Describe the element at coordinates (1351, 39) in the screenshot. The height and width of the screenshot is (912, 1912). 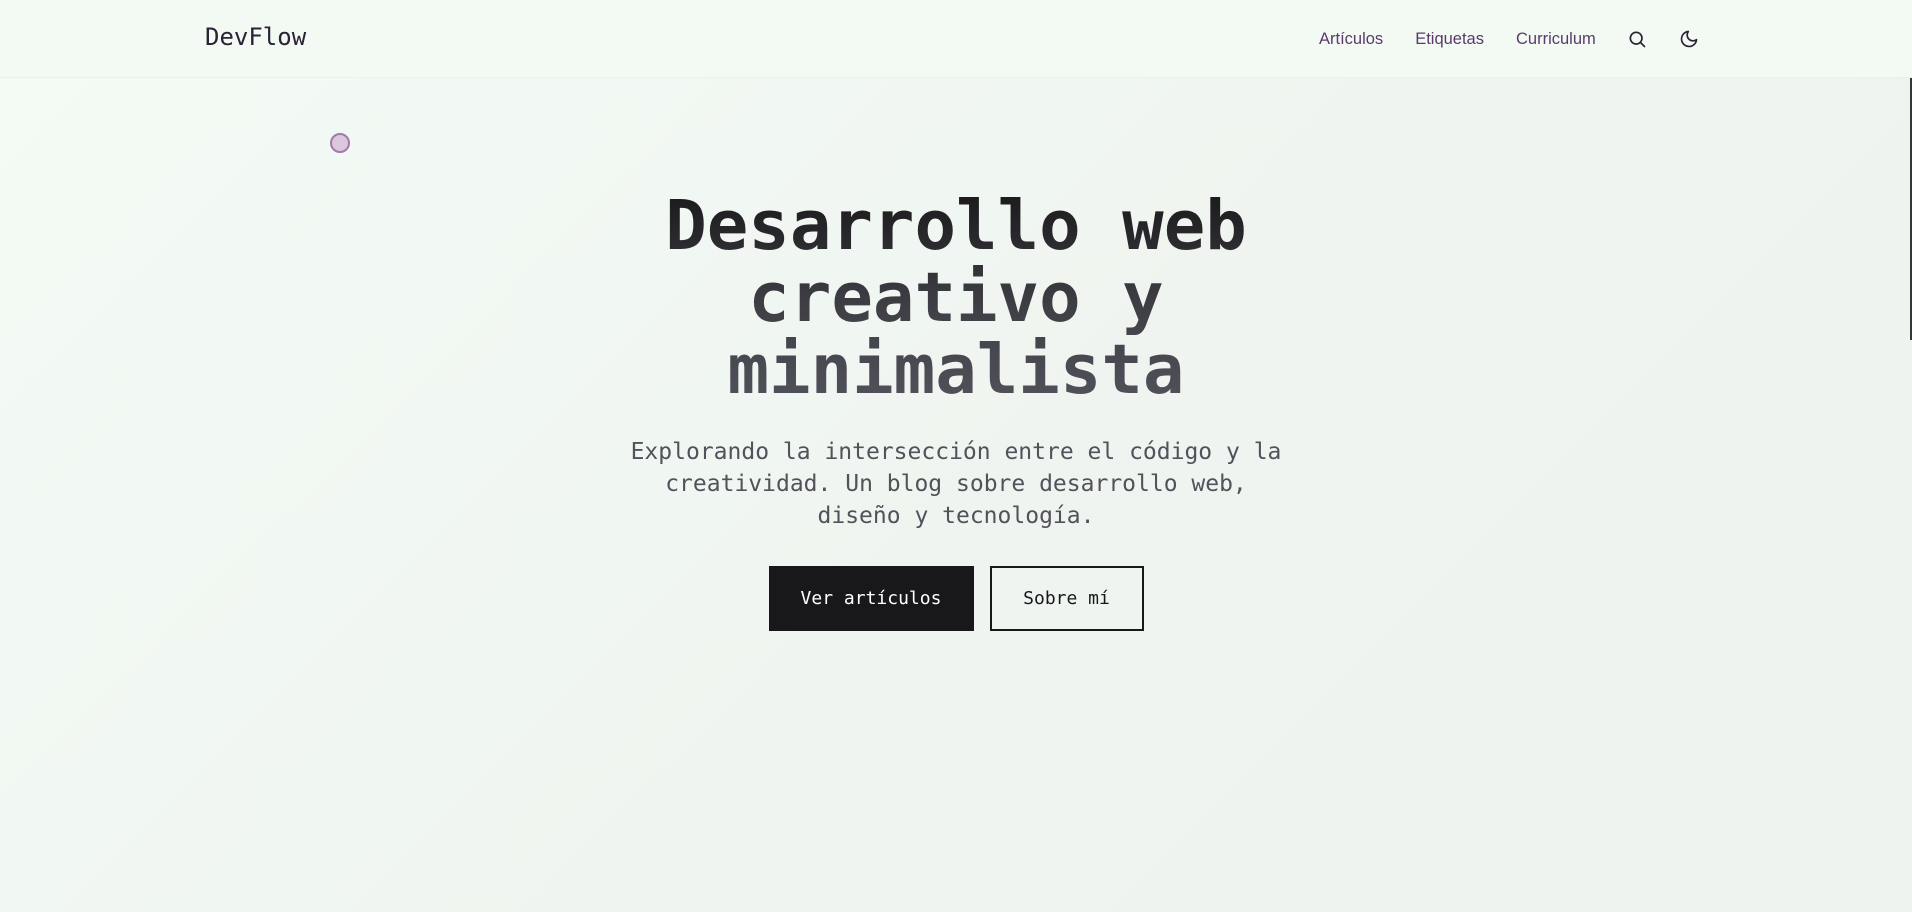
I see `nav-link-articulos: Artículos` at that location.